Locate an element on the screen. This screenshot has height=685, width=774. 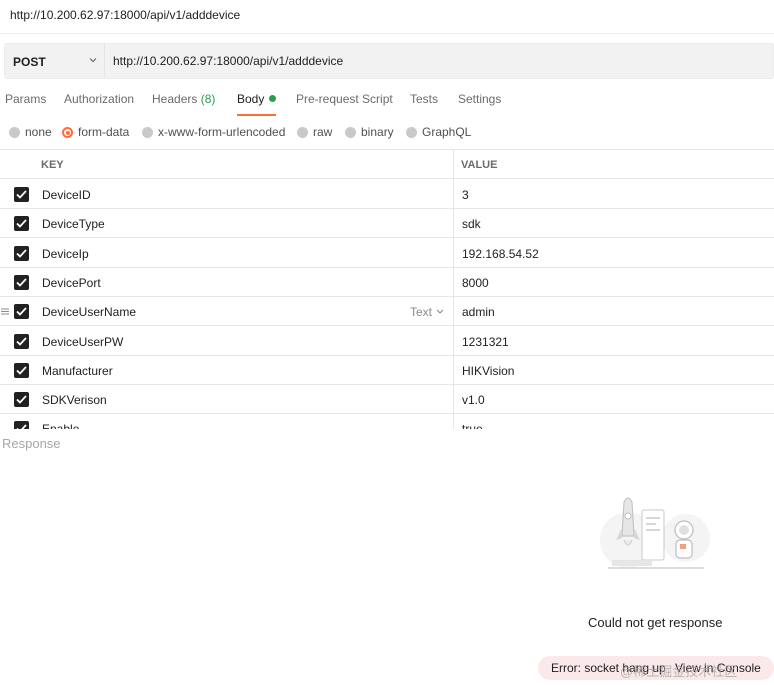
row-value: 3 is located at coordinates (465, 195).